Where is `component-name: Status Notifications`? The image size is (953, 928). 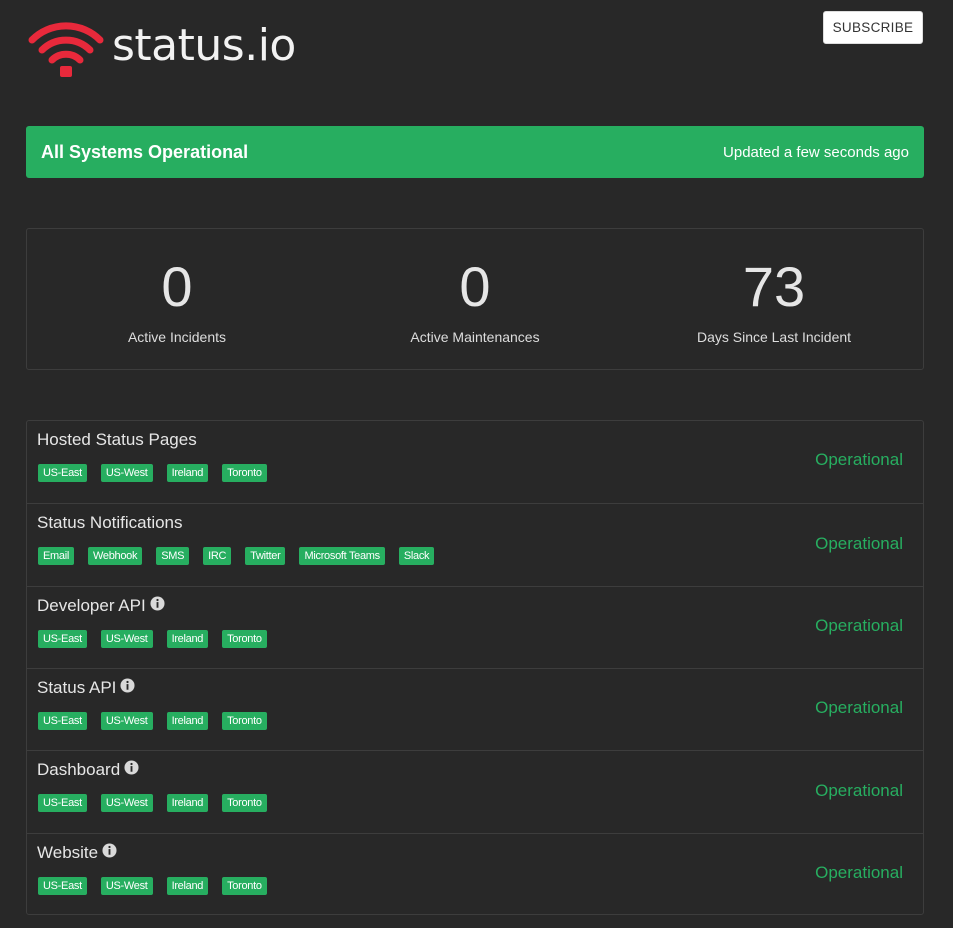 component-name: Status Notifications is located at coordinates (110, 523).